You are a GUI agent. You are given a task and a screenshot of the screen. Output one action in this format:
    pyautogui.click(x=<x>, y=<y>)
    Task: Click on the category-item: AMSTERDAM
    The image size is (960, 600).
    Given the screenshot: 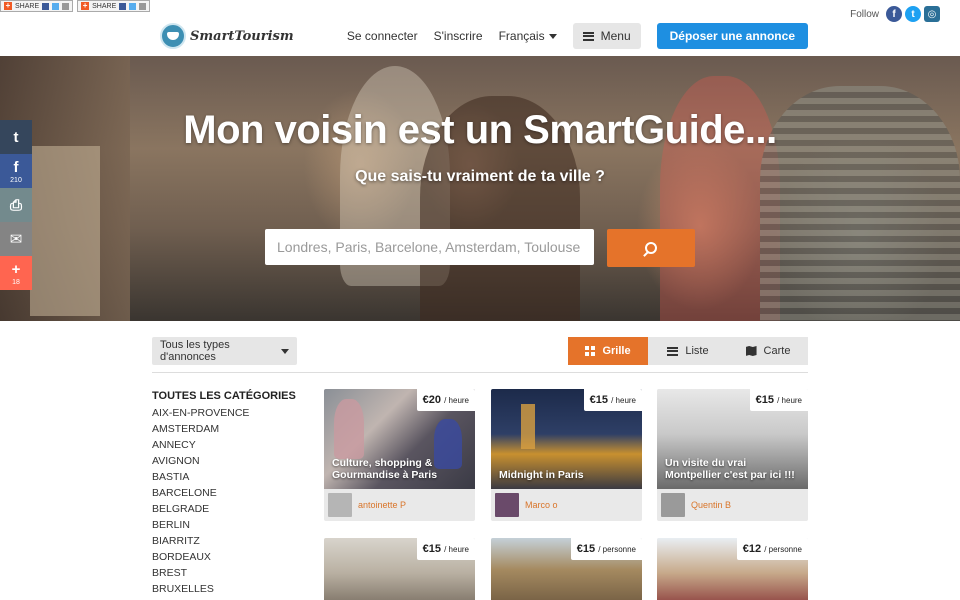 What is the action you would take?
    pyautogui.click(x=227, y=429)
    